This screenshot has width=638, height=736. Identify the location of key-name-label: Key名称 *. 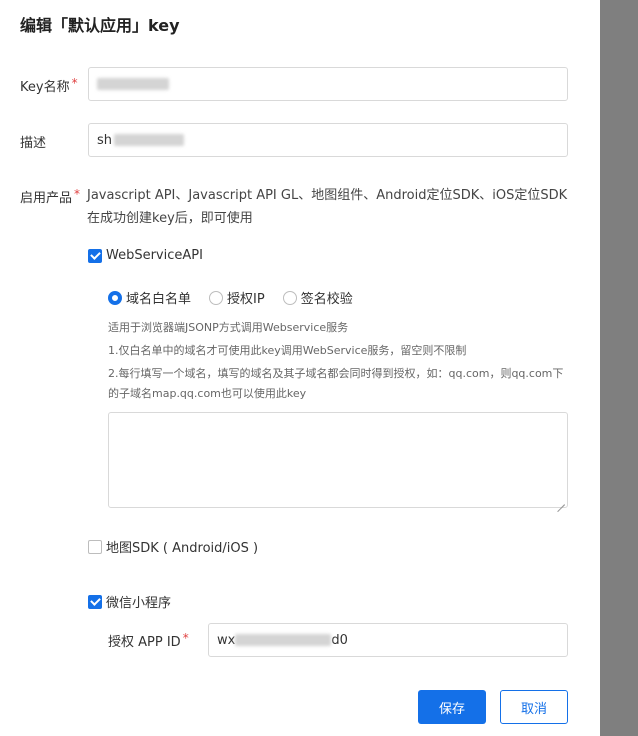
(49, 85).